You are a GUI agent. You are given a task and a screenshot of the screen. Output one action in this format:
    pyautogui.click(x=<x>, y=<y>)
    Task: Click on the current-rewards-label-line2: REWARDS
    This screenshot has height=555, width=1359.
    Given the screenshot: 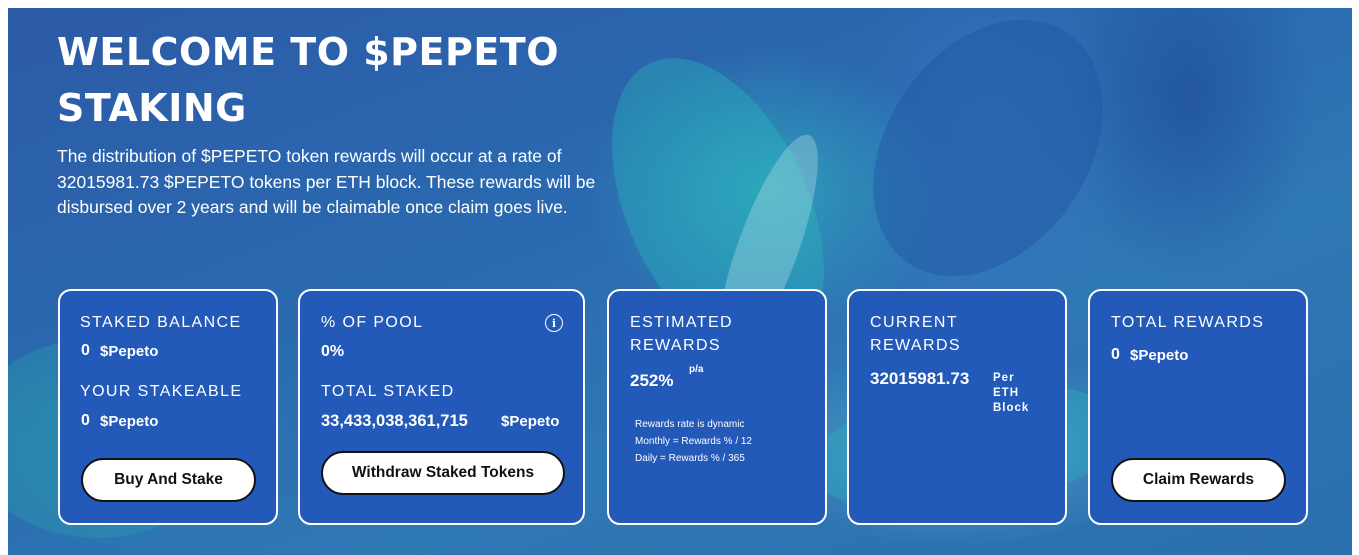 What is the action you would take?
    pyautogui.click(x=915, y=345)
    